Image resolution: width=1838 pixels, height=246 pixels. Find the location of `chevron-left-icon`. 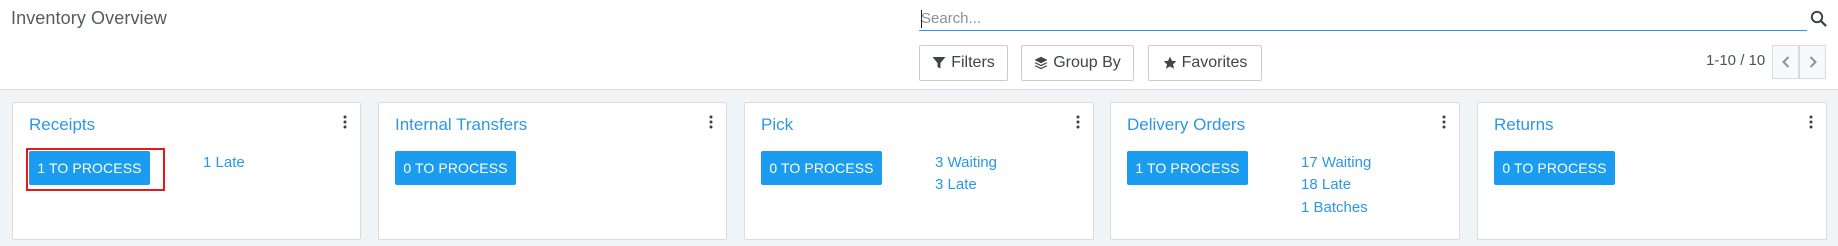

chevron-left-icon is located at coordinates (1785, 62).